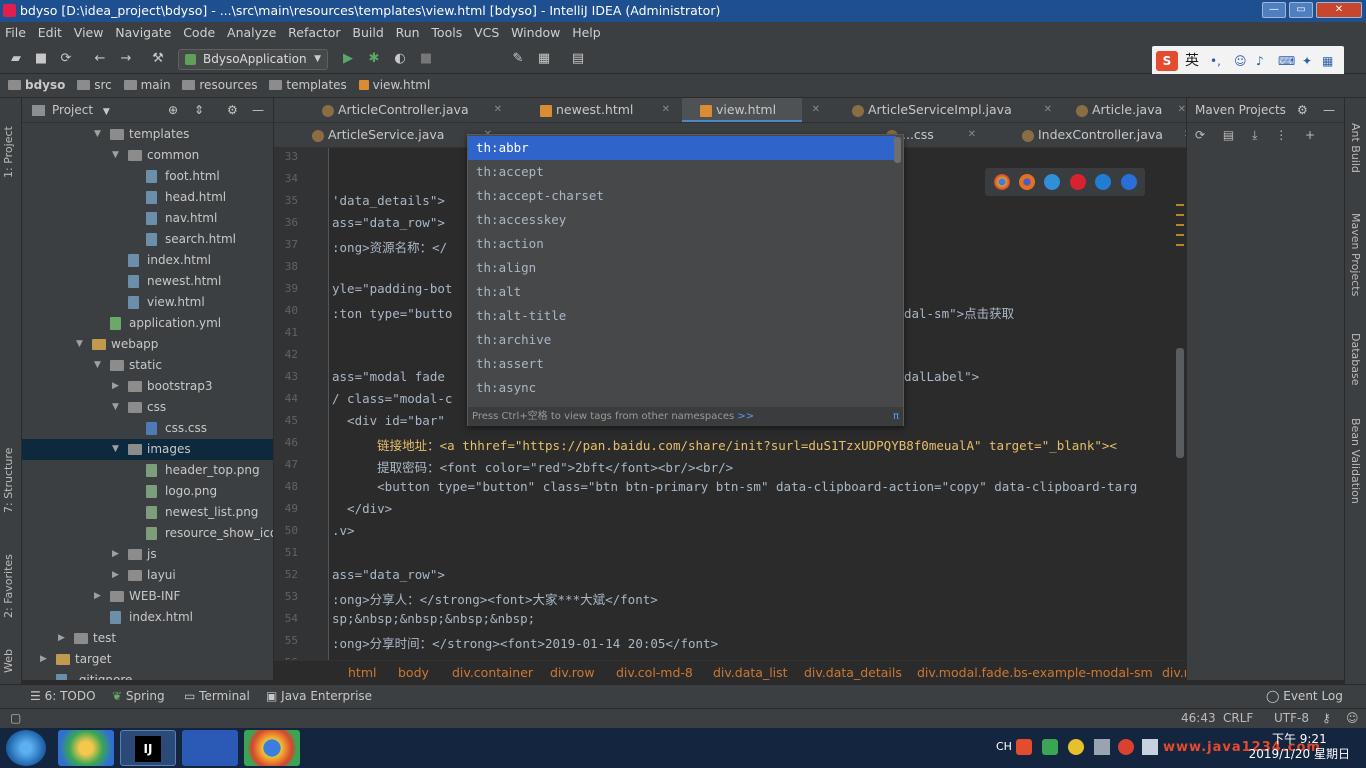 The width and height of the screenshot is (1366, 768). Describe the element at coordinates (433, 618) in the screenshot. I see `code-line: sp;&nbsp;&nbsp;&nbsp;&nbsp;` at that location.